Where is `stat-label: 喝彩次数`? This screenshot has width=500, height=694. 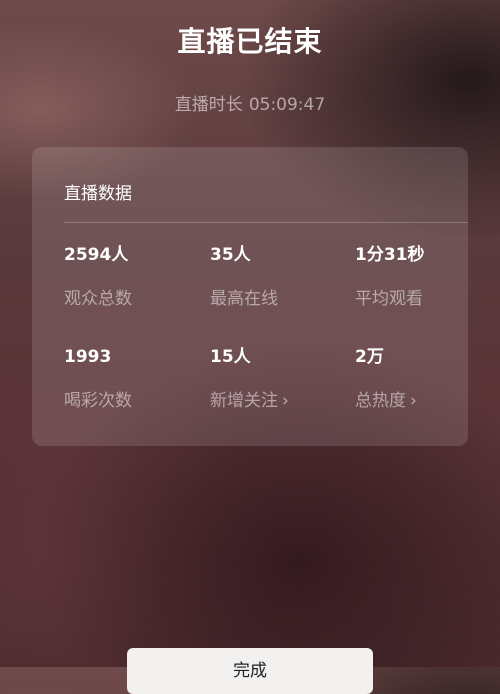 stat-label: 喝彩次数 is located at coordinates (98, 401).